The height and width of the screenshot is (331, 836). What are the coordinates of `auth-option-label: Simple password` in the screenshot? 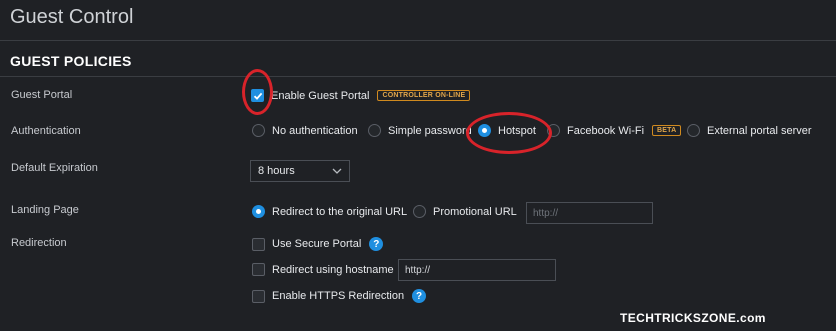 It's located at (430, 130).